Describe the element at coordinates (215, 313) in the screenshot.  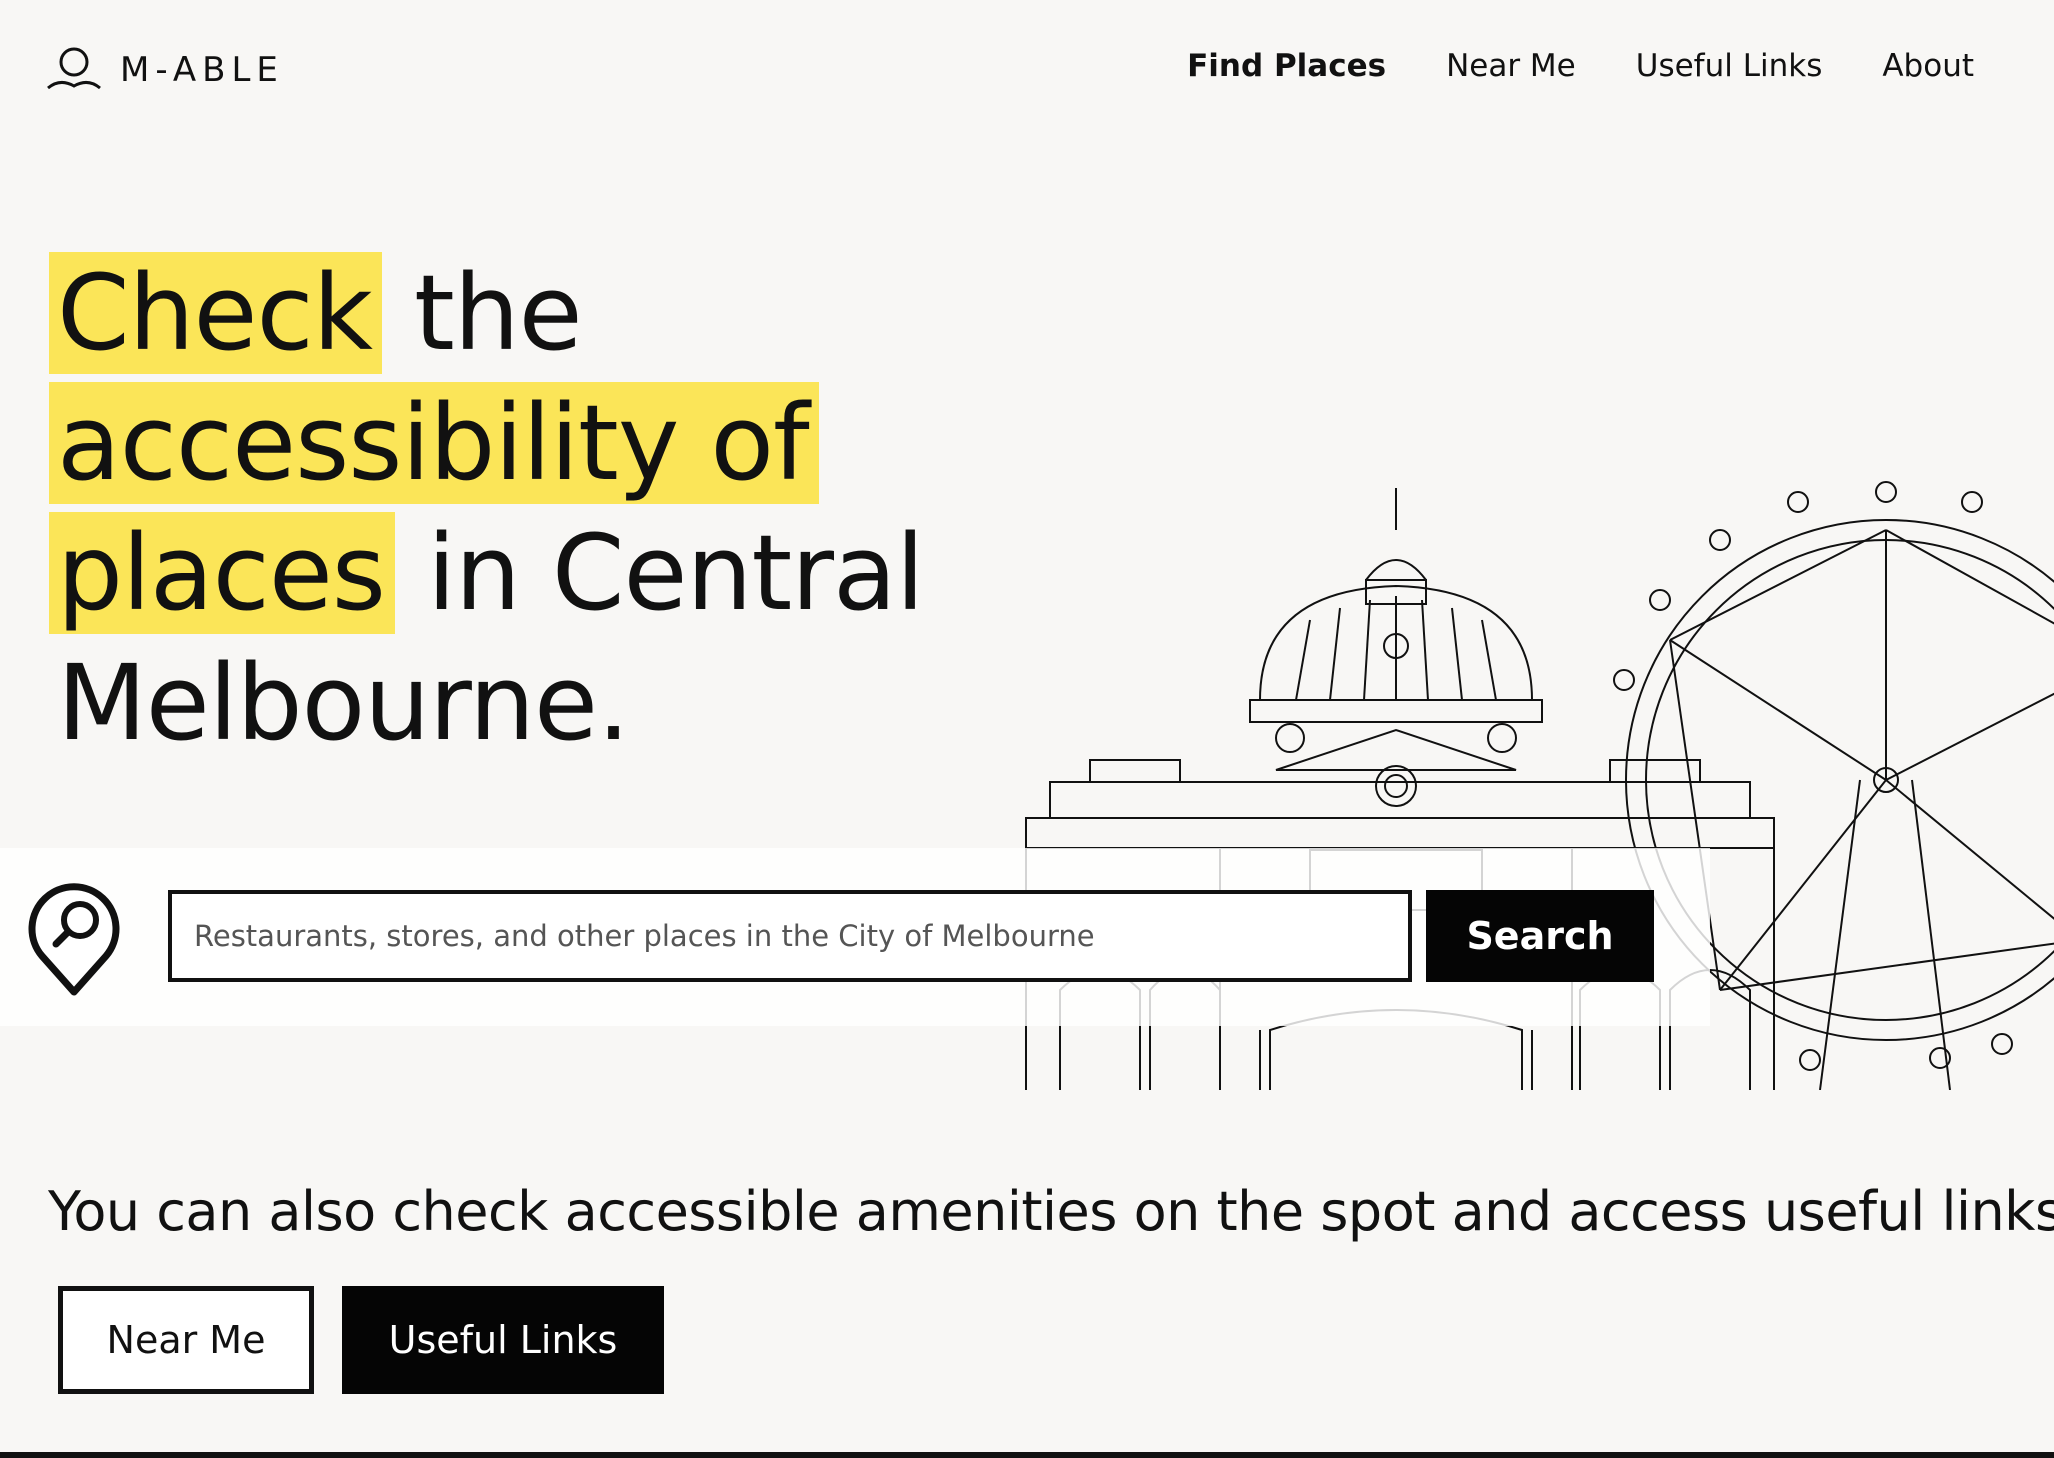
I see `hero-highlight-check: Check` at that location.